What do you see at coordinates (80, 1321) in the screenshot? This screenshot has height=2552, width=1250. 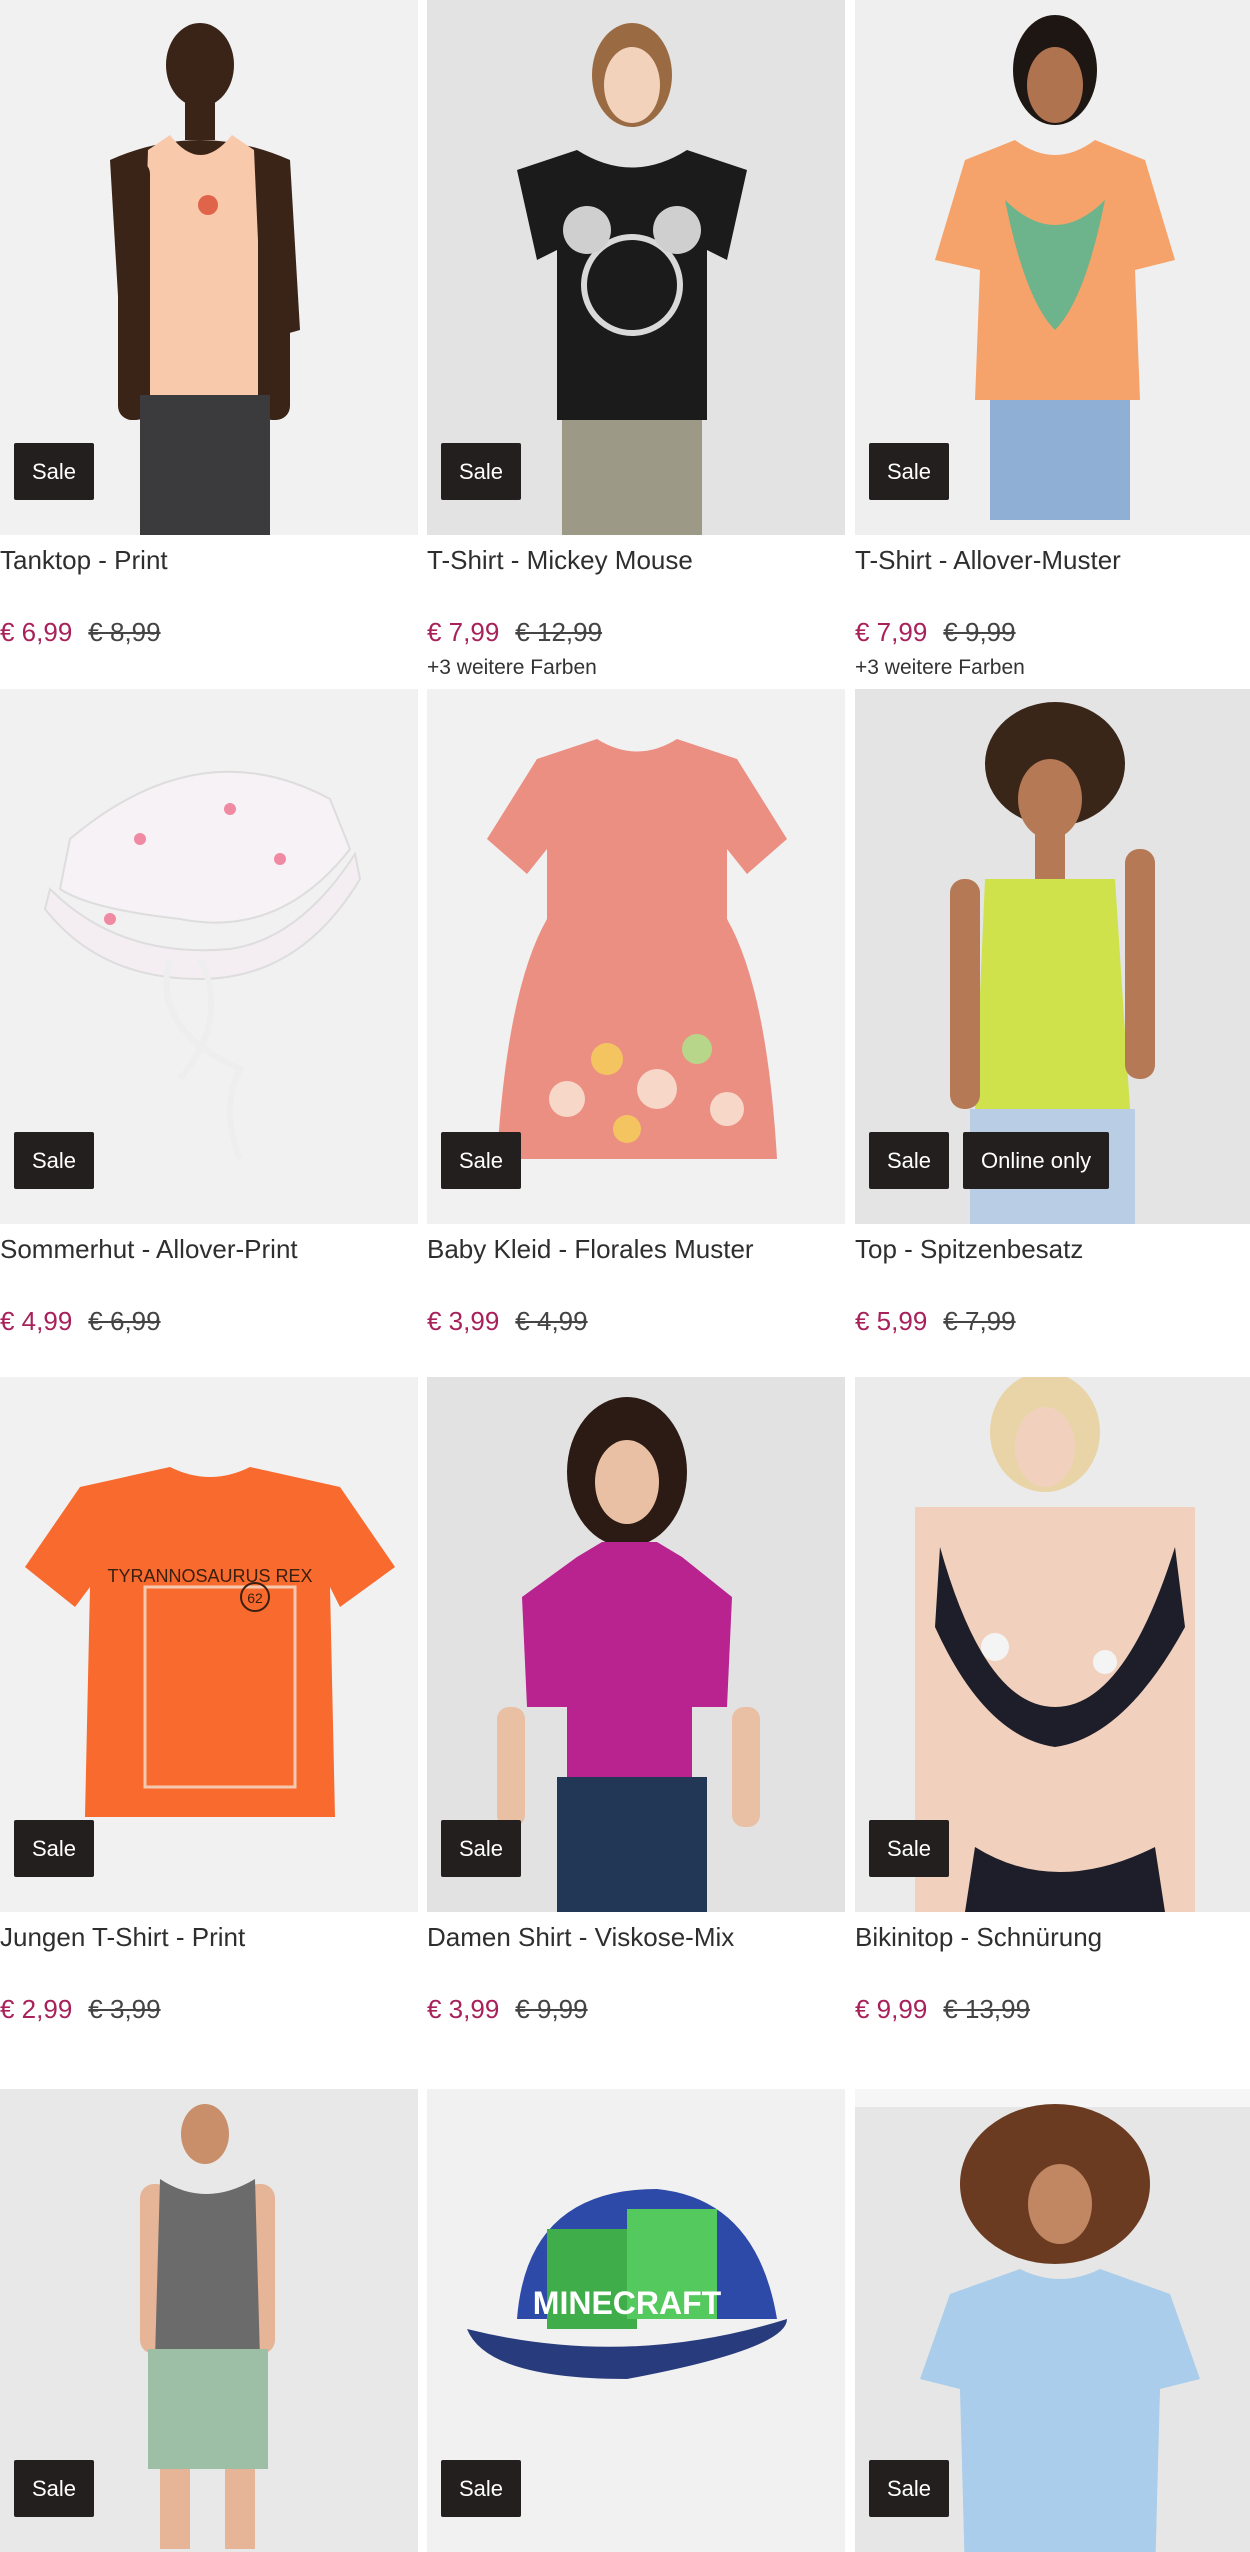 I see `price-row: € 4,99 € 6,99` at bounding box center [80, 1321].